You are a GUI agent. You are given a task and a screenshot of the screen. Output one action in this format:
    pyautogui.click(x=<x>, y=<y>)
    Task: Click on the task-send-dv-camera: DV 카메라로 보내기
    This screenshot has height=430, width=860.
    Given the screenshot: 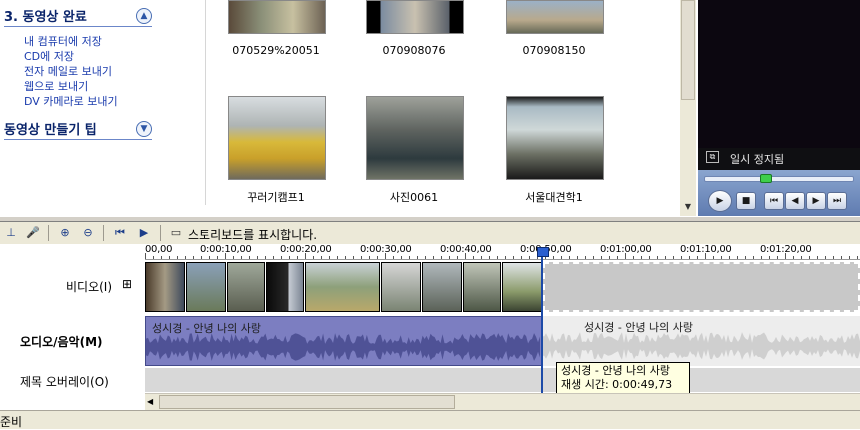 What is the action you would take?
    pyautogui.click(x=71, y=101)
    